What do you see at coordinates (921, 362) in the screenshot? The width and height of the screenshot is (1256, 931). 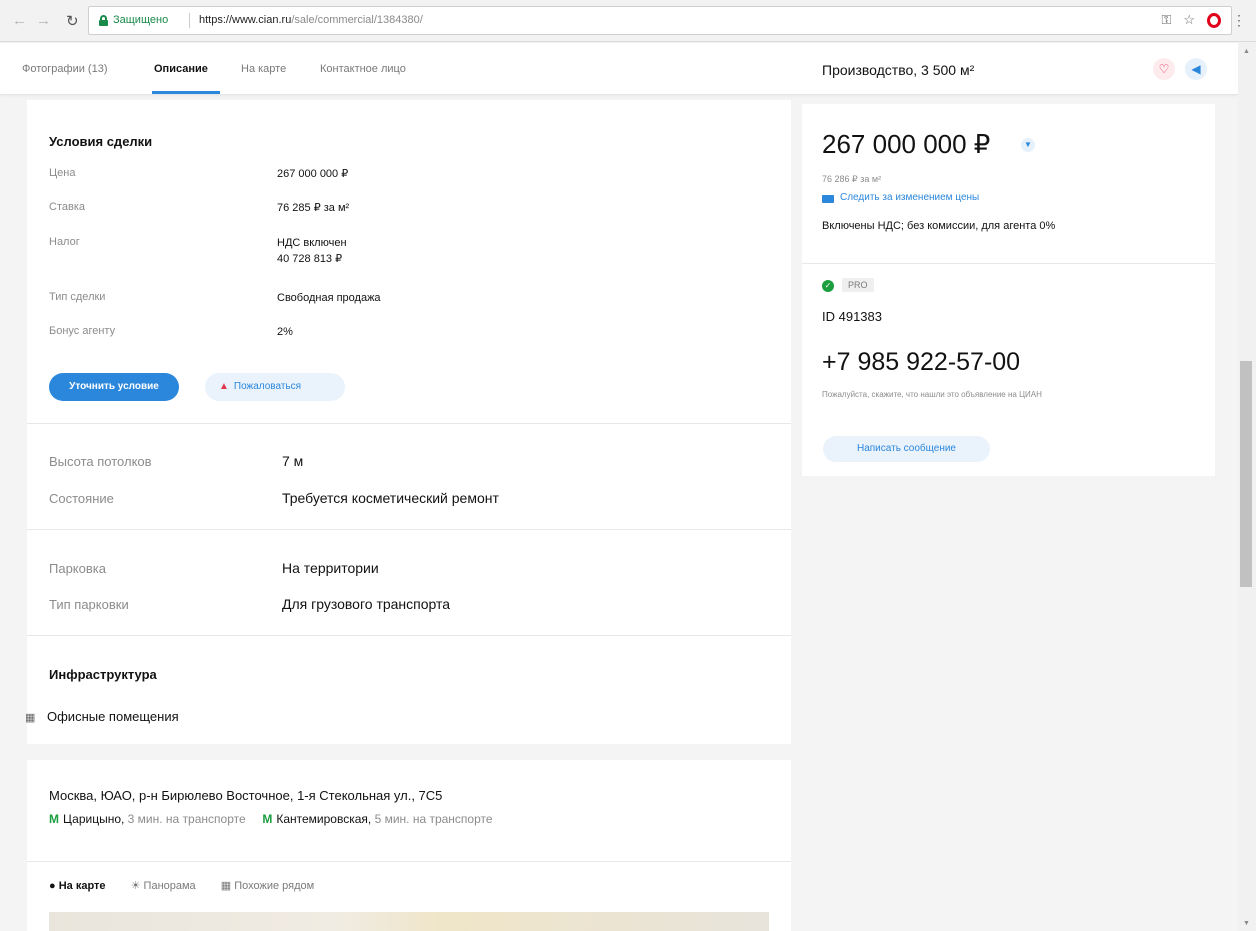 I see `phone-number: +7 985 922-57-00` at bounding box center [921, 362].